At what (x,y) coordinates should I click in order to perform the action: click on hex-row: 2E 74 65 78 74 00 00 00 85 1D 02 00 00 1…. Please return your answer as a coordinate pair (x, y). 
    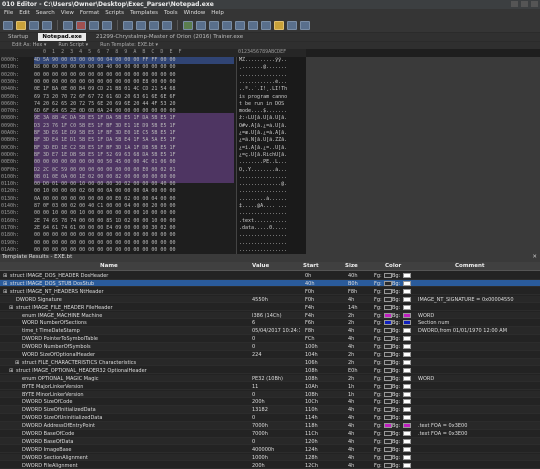
    Looking at the image, I should click on (104, 221).